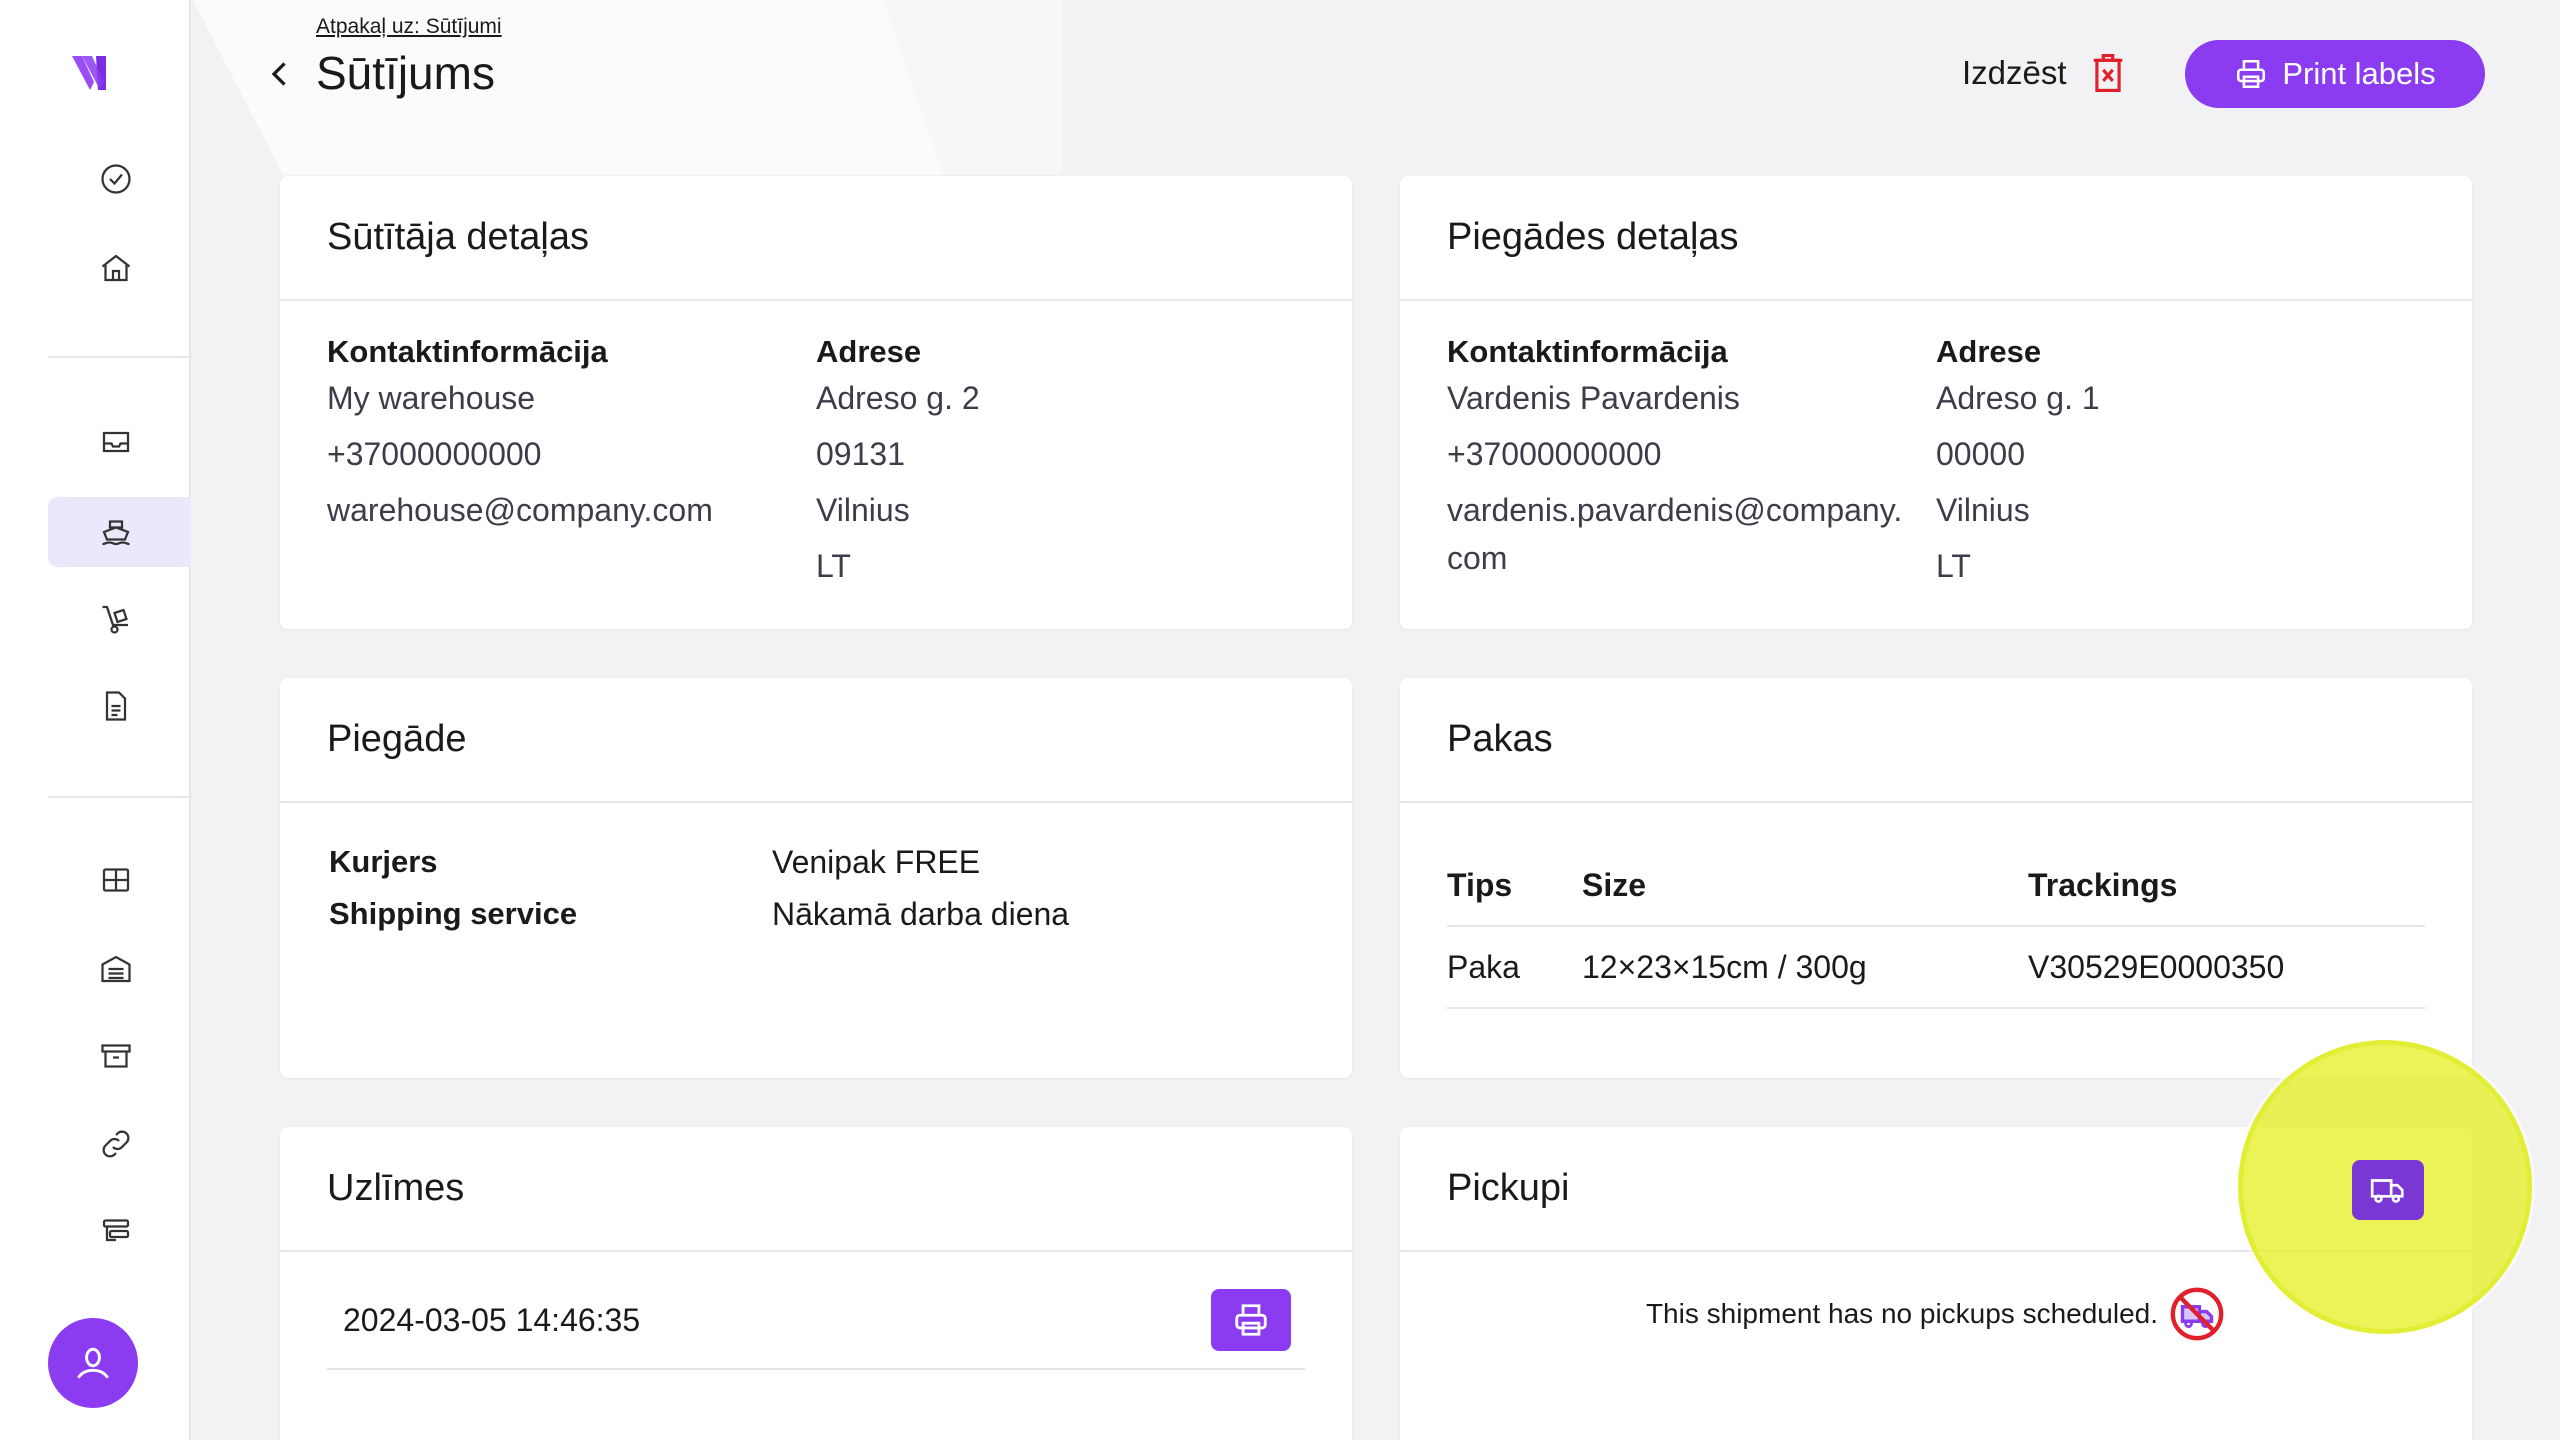  What do you see at coordinates (396, 1188) in the screenshot?
I see `card-title: Uzlīmes` at bounding box center [396, 1188].